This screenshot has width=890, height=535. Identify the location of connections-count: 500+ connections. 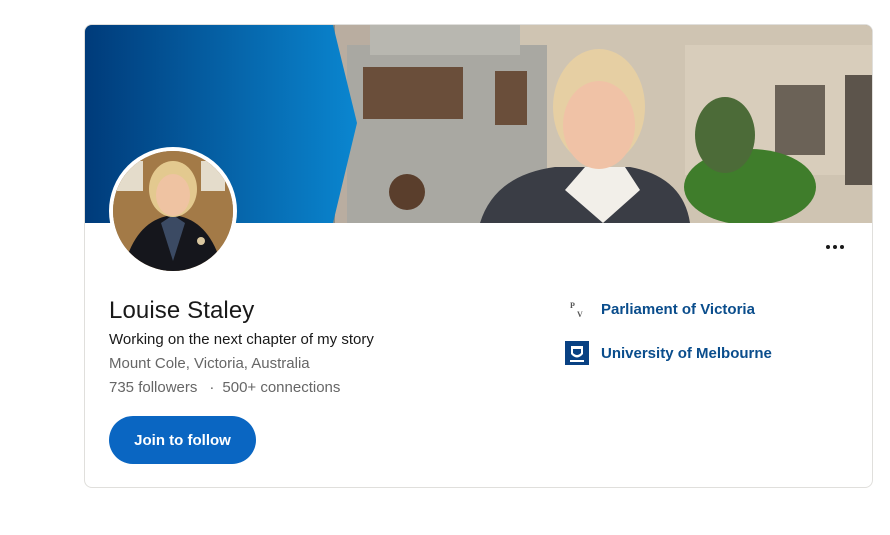
(281, 387).